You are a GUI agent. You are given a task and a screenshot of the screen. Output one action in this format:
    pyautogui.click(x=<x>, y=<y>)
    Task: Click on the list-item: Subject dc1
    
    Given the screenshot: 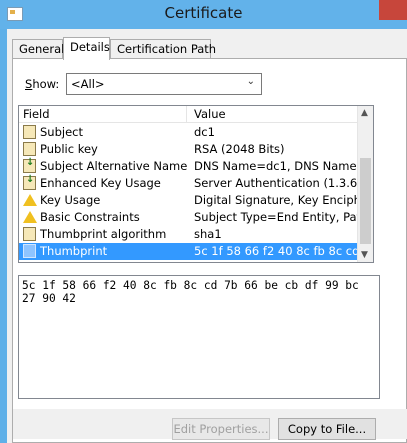 What is the action you would take?
    pyautogui.click(x=189, y=132)
    